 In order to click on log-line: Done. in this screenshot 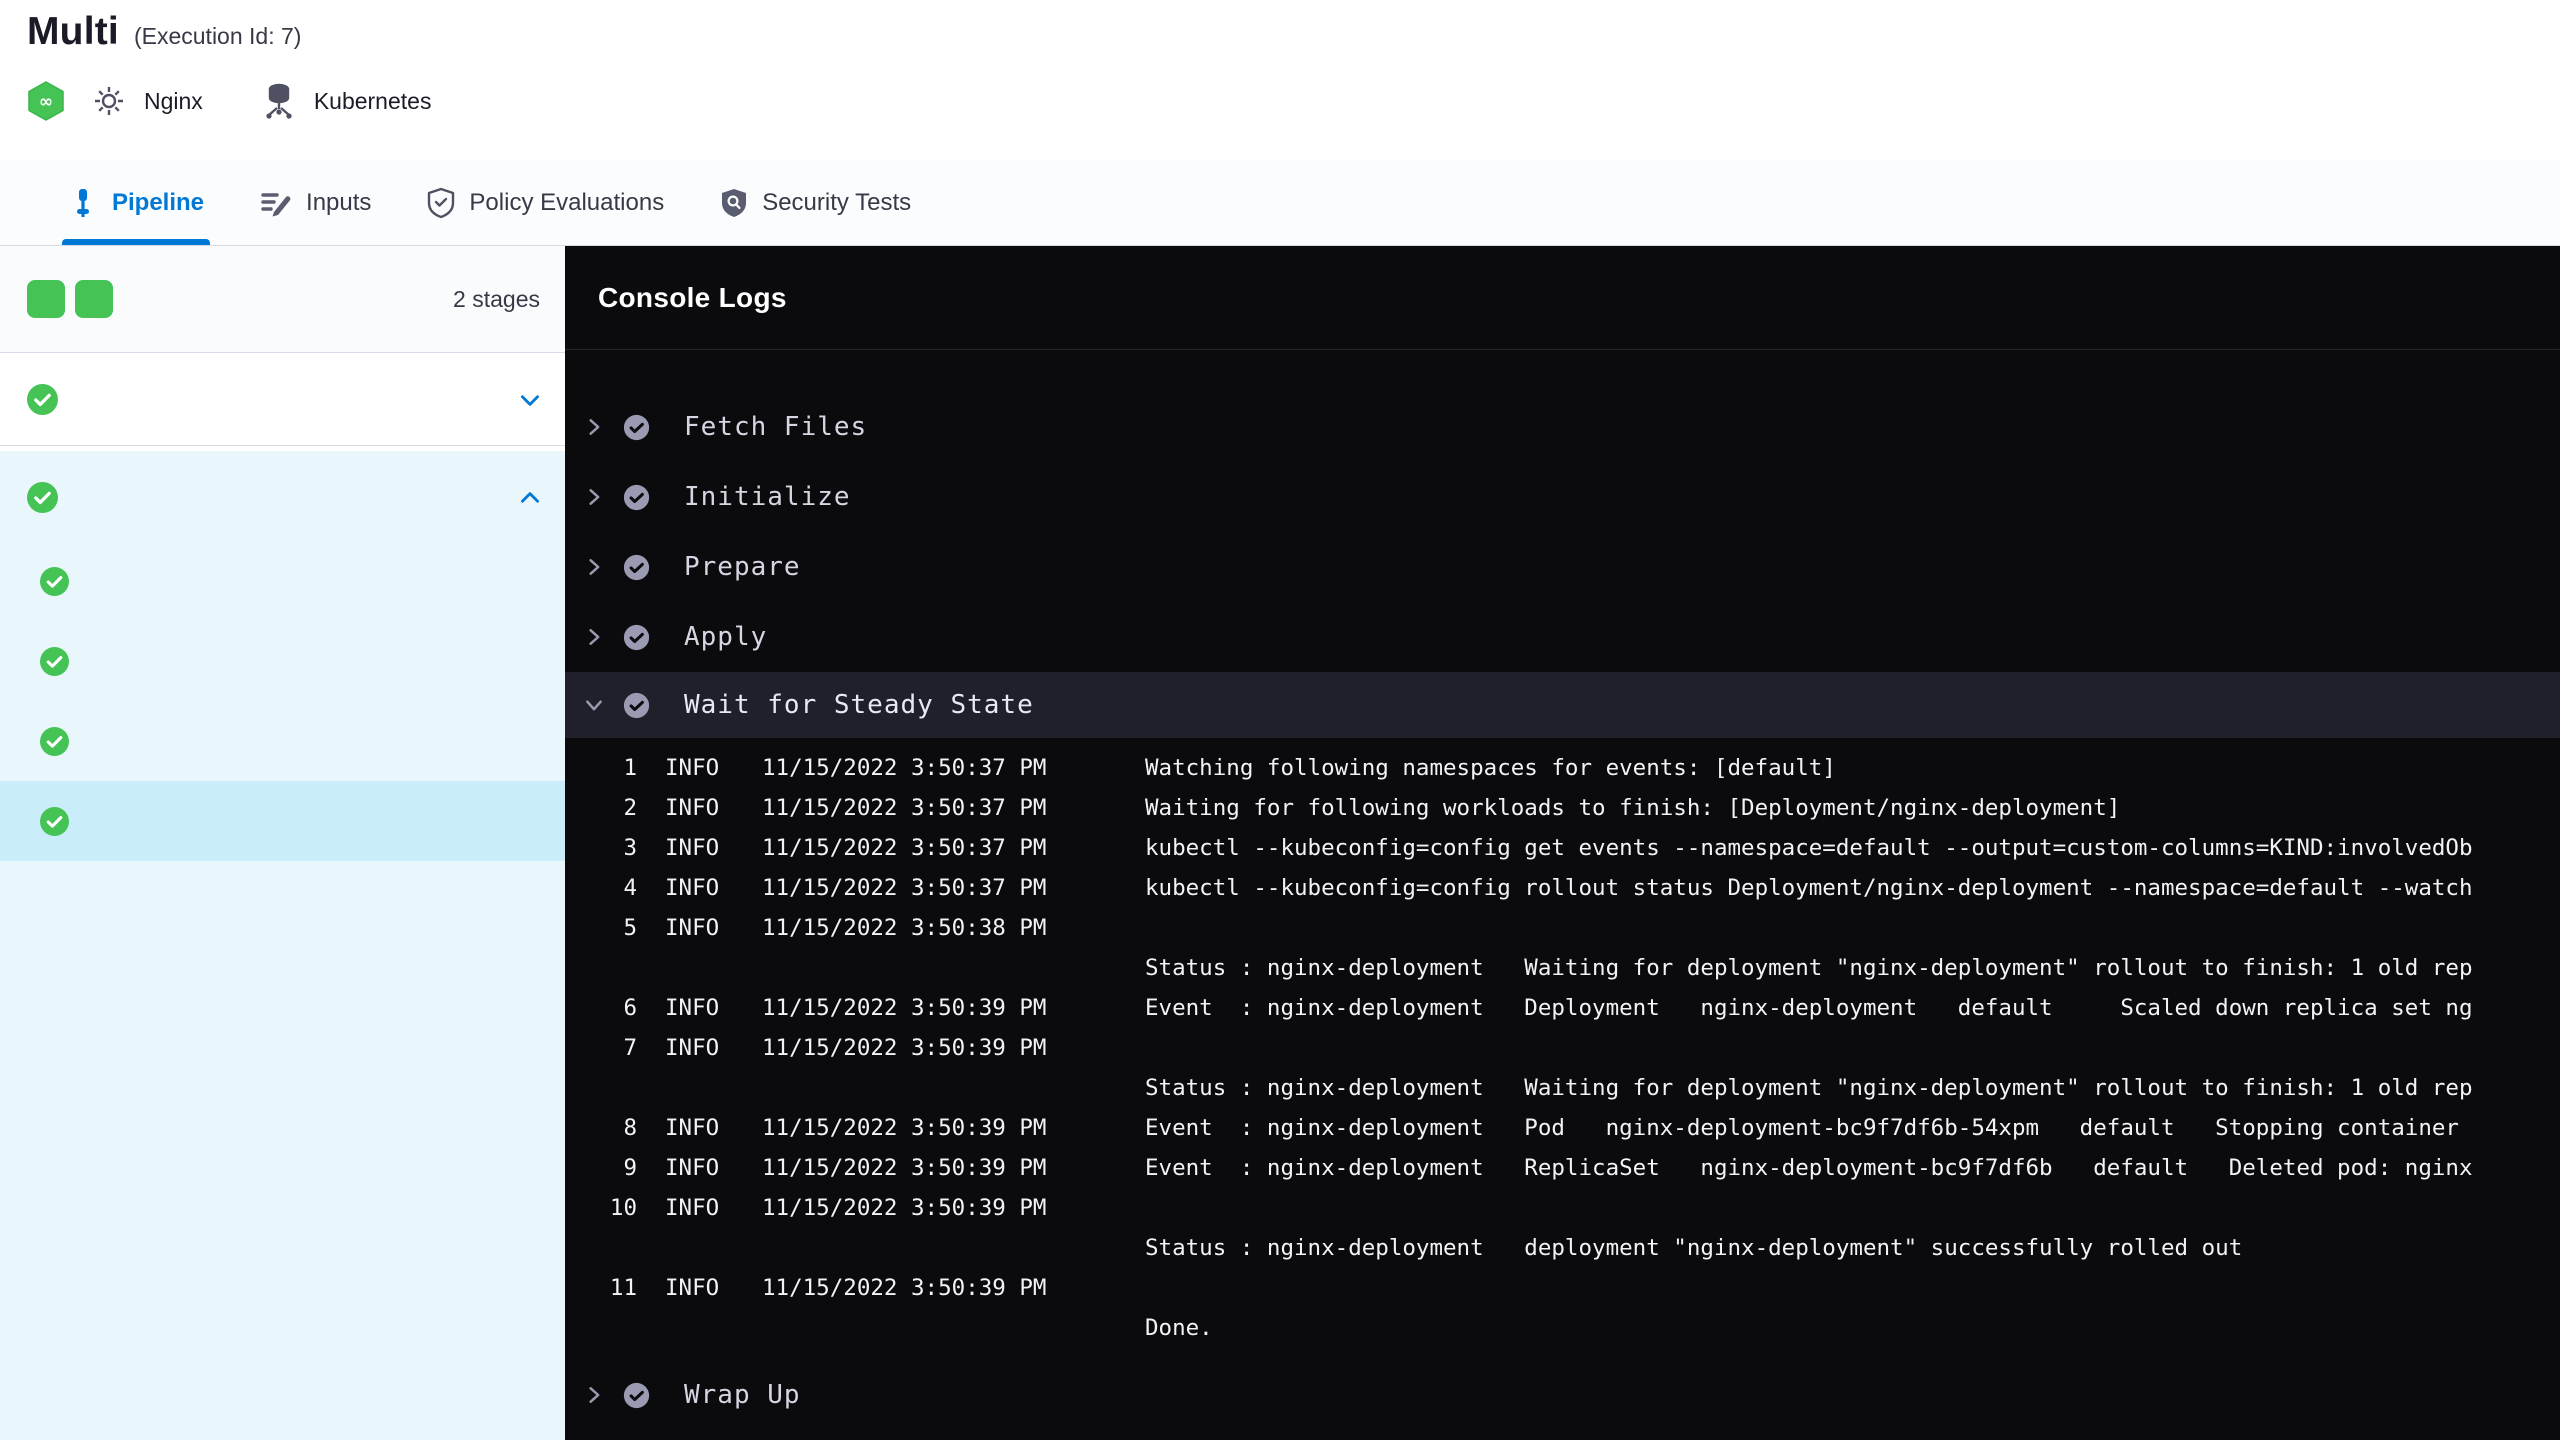, I will do `click(1562, 1328)`.